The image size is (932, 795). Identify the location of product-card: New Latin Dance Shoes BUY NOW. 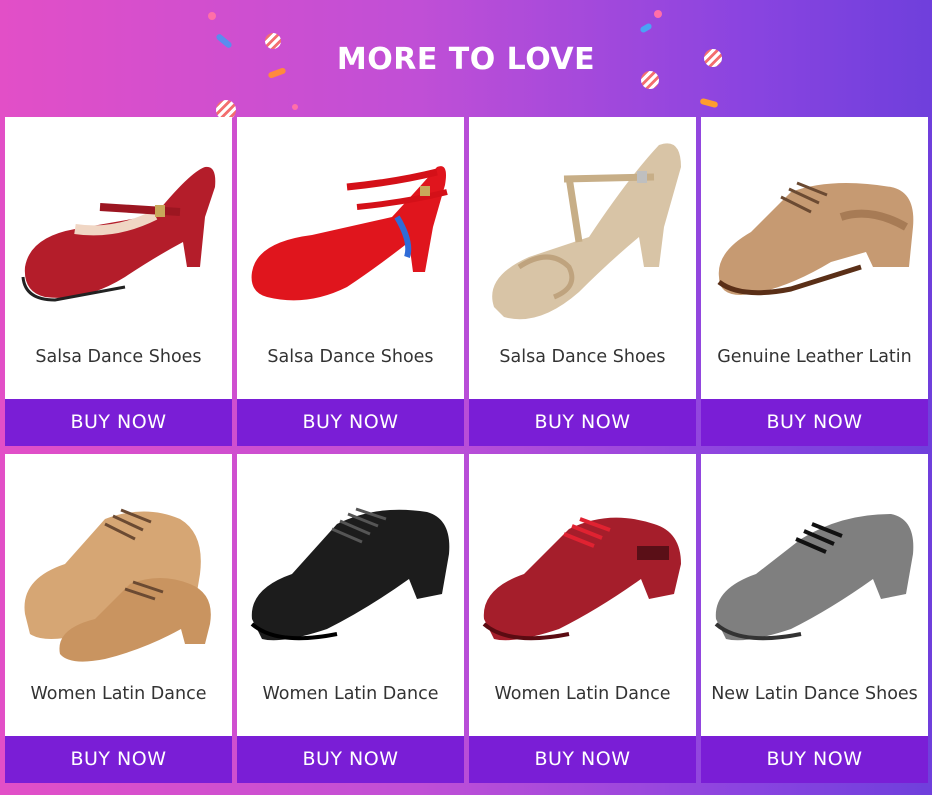
(814, 618).